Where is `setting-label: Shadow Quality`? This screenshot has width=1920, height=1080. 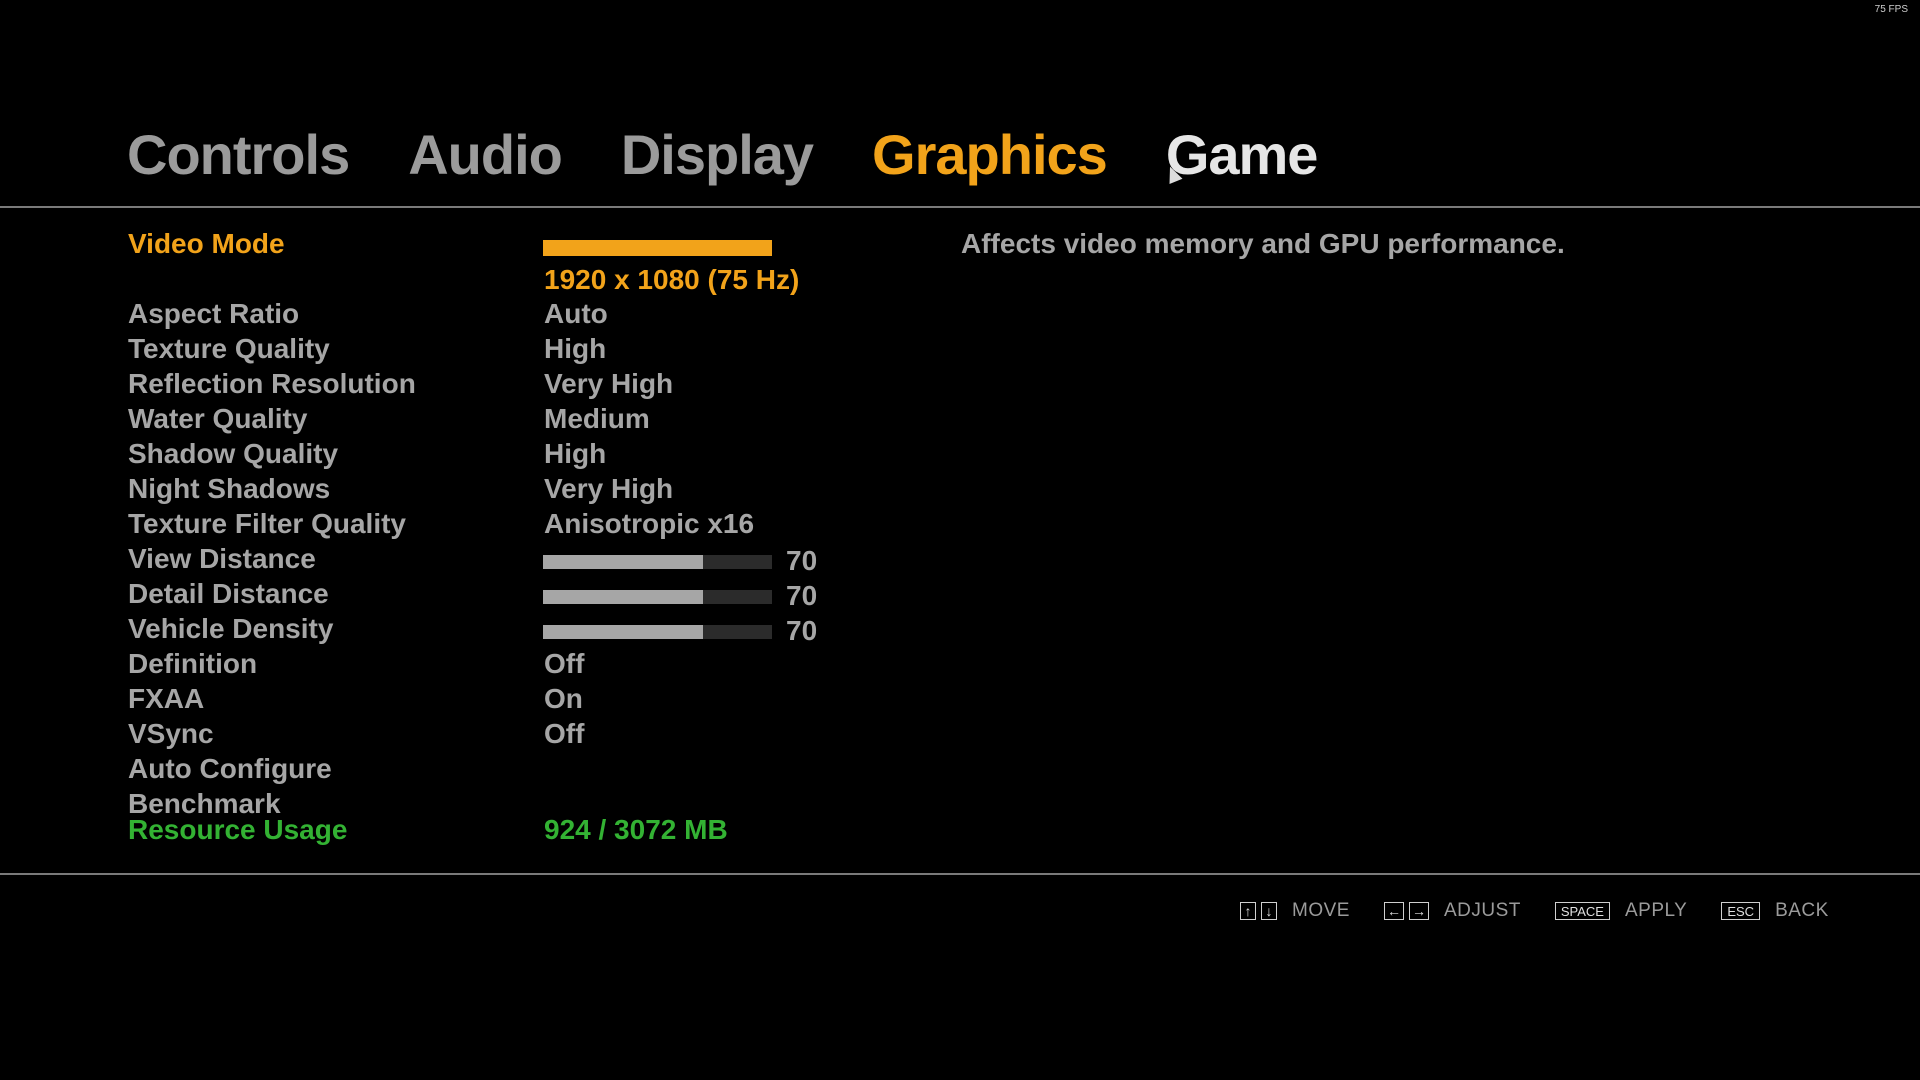
setting-label: Shadow Quality is located at coordinates (233, 453).